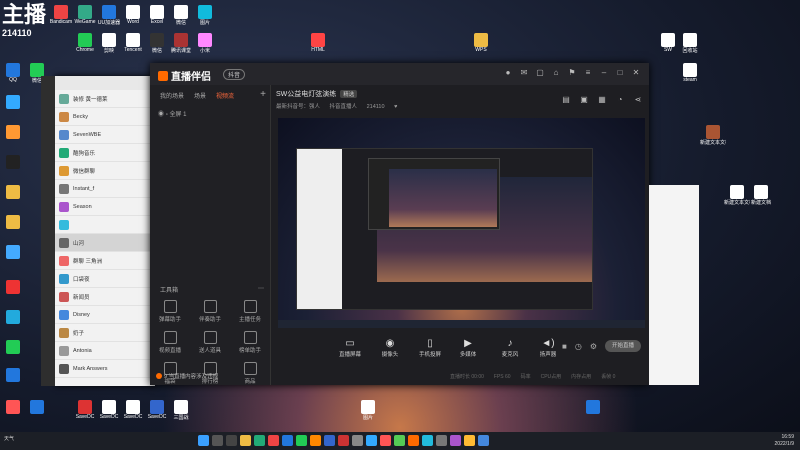 This screenshot has width=800, height=450. What do you see at coordinates (604, 73) in the screenshot?
I see `minimize-icon: –` at bounding box center [604, 73].